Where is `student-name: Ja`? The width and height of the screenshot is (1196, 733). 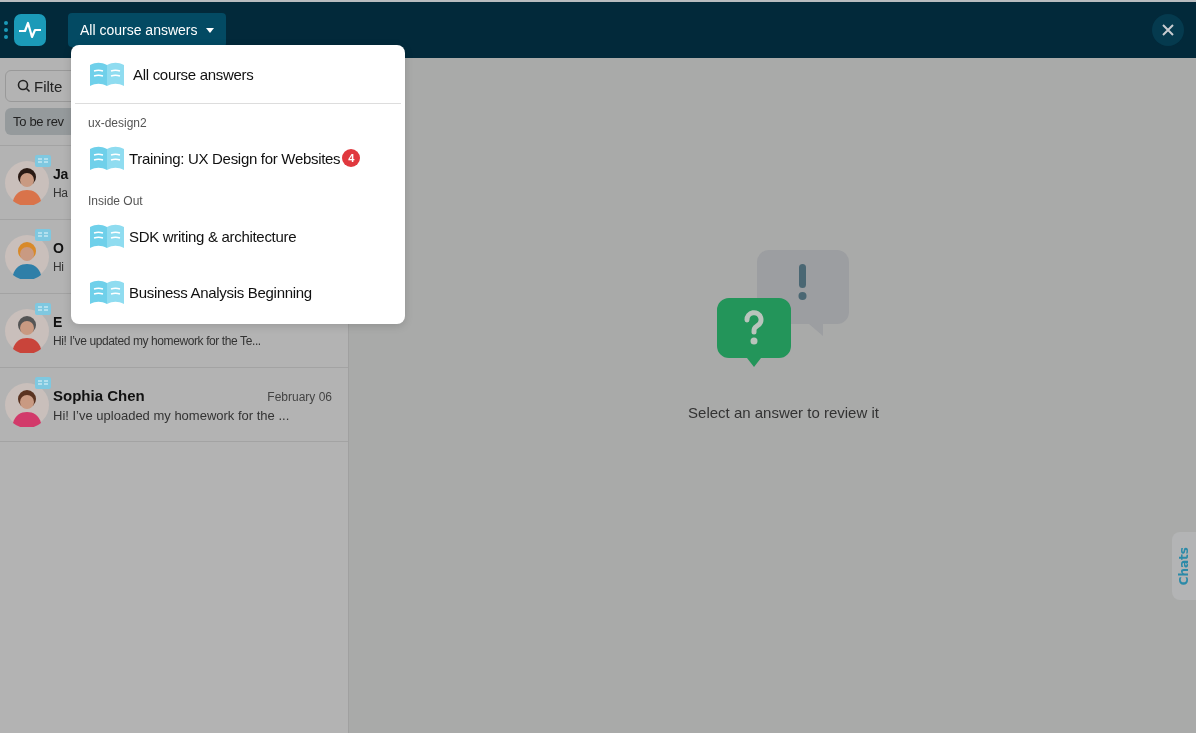 student-name: Ja is located at coordinates (60, 173).